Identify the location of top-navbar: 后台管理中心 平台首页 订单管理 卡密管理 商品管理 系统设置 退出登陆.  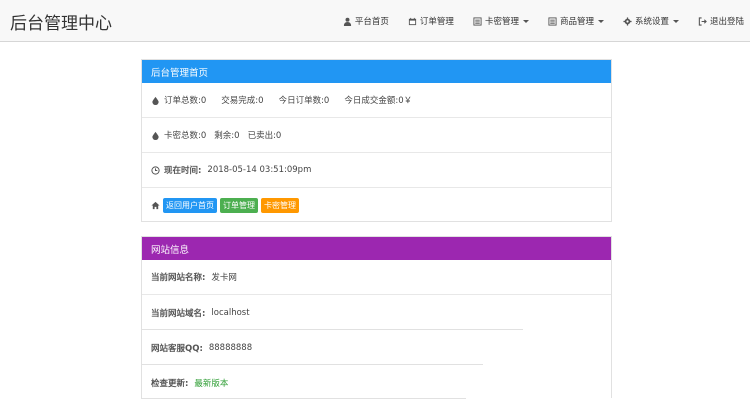
(375, 21).